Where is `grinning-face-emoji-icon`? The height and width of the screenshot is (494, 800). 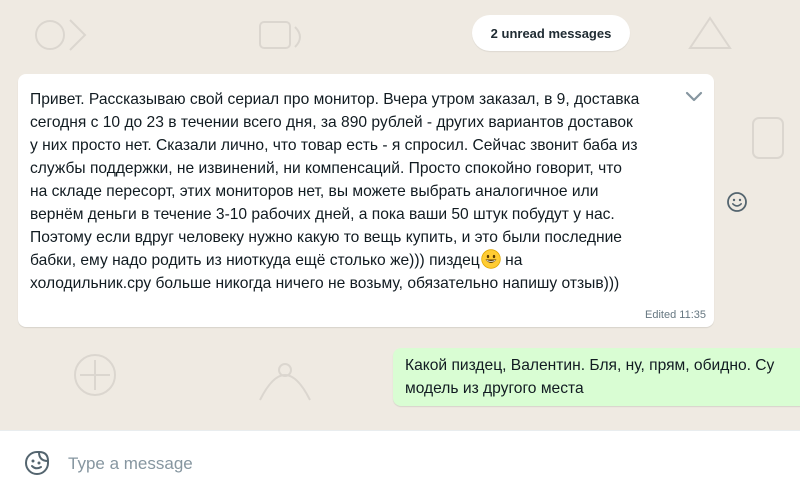 grinning-face-emoji-icon is located at coordinates (491, 259).